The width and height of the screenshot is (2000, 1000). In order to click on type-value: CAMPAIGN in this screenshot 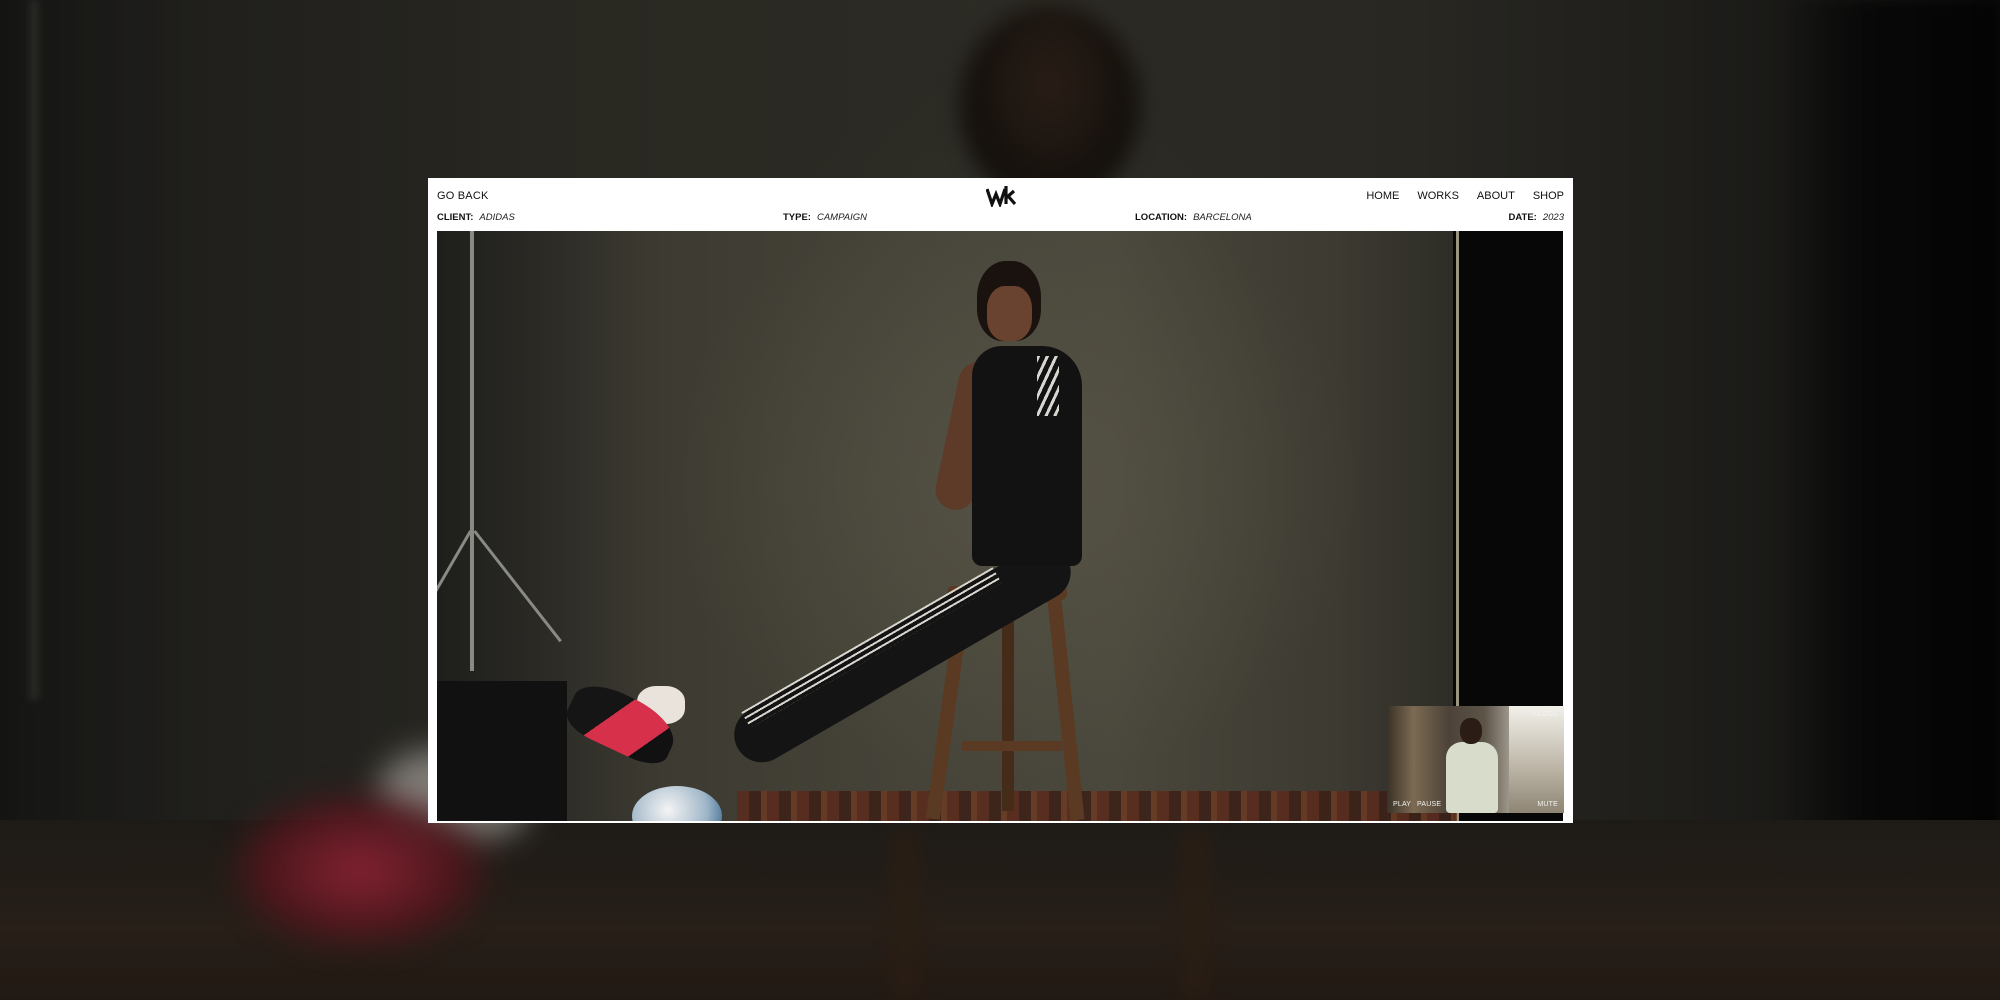, I will do `click(841, 217)`.